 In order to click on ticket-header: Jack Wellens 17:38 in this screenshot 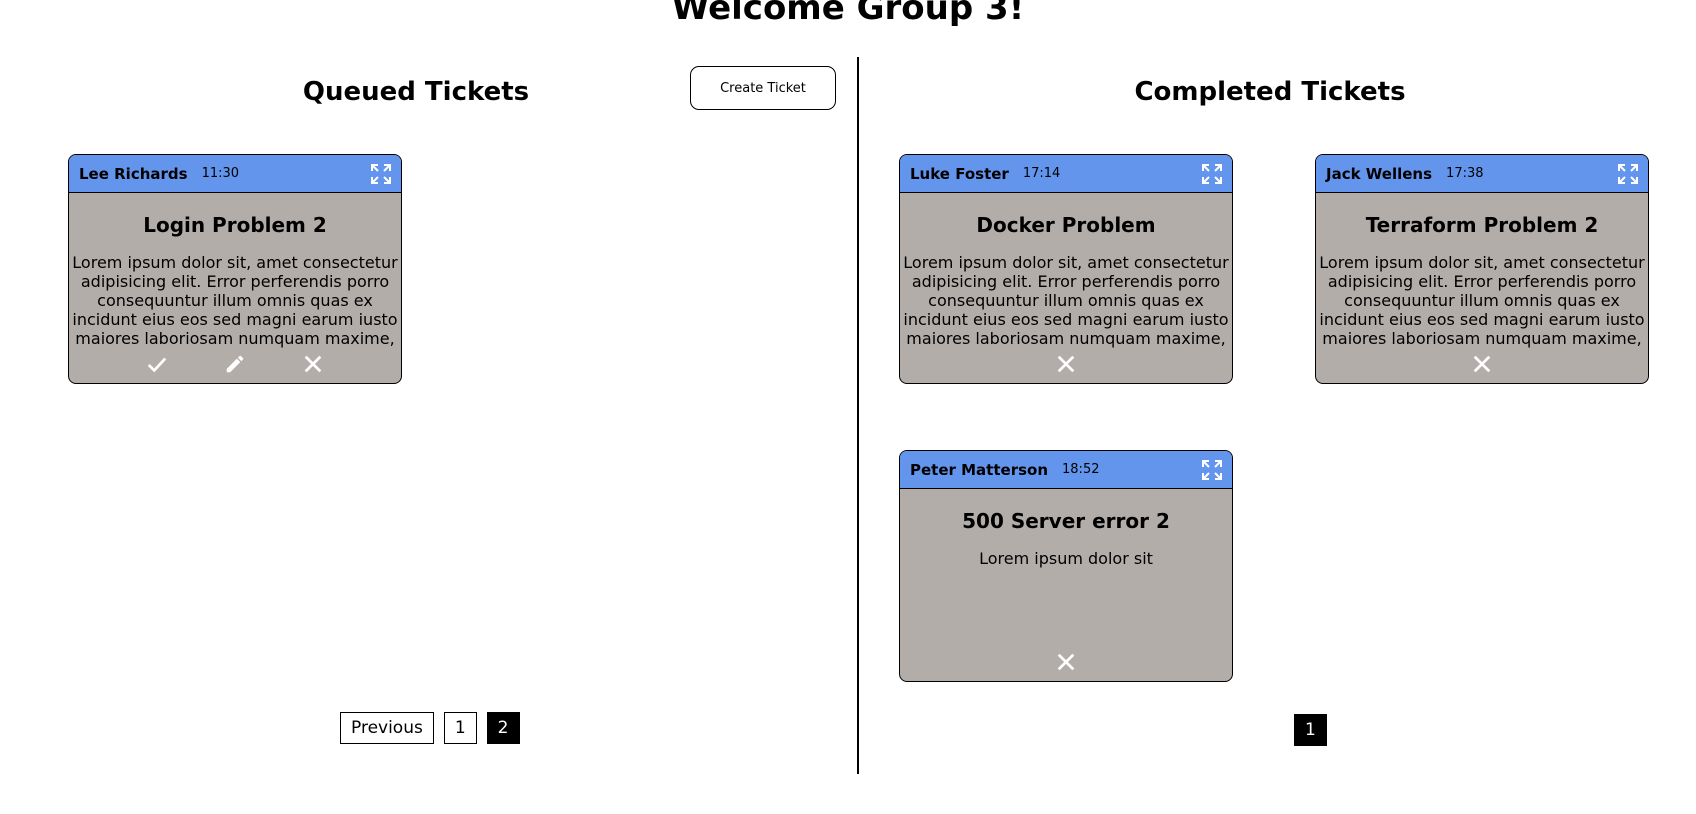, I will do `click(1482, 174)`.